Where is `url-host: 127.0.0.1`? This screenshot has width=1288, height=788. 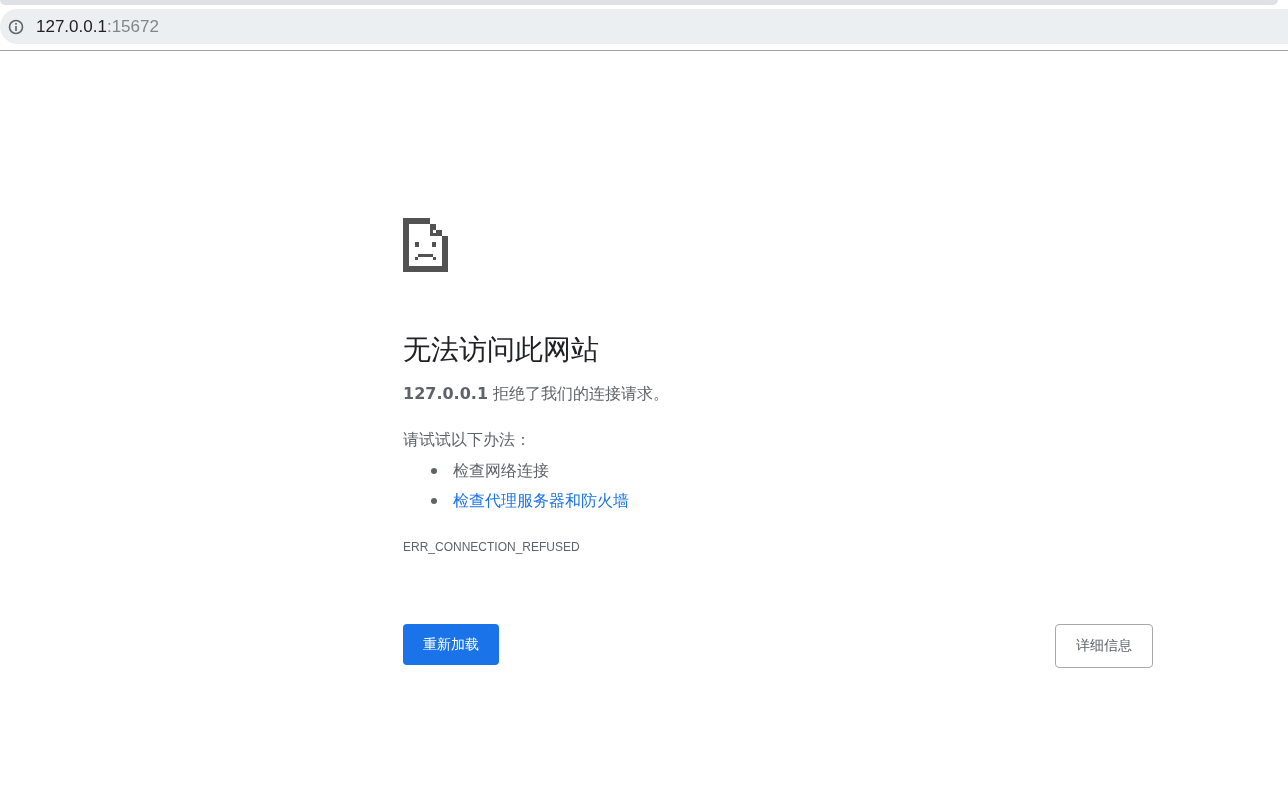
url-host: 127.0.0.1 is located at coordinates (71, 26).